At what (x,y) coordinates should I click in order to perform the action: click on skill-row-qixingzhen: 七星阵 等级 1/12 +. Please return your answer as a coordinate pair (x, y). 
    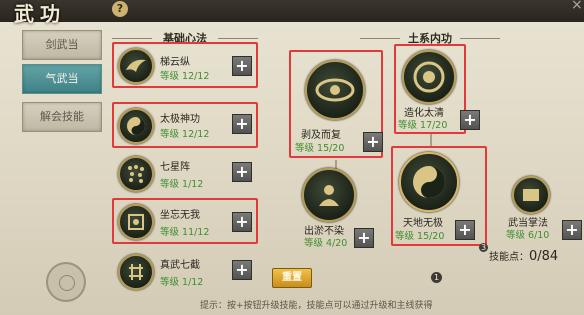
    Looking at the image, I should click on (185, 175).